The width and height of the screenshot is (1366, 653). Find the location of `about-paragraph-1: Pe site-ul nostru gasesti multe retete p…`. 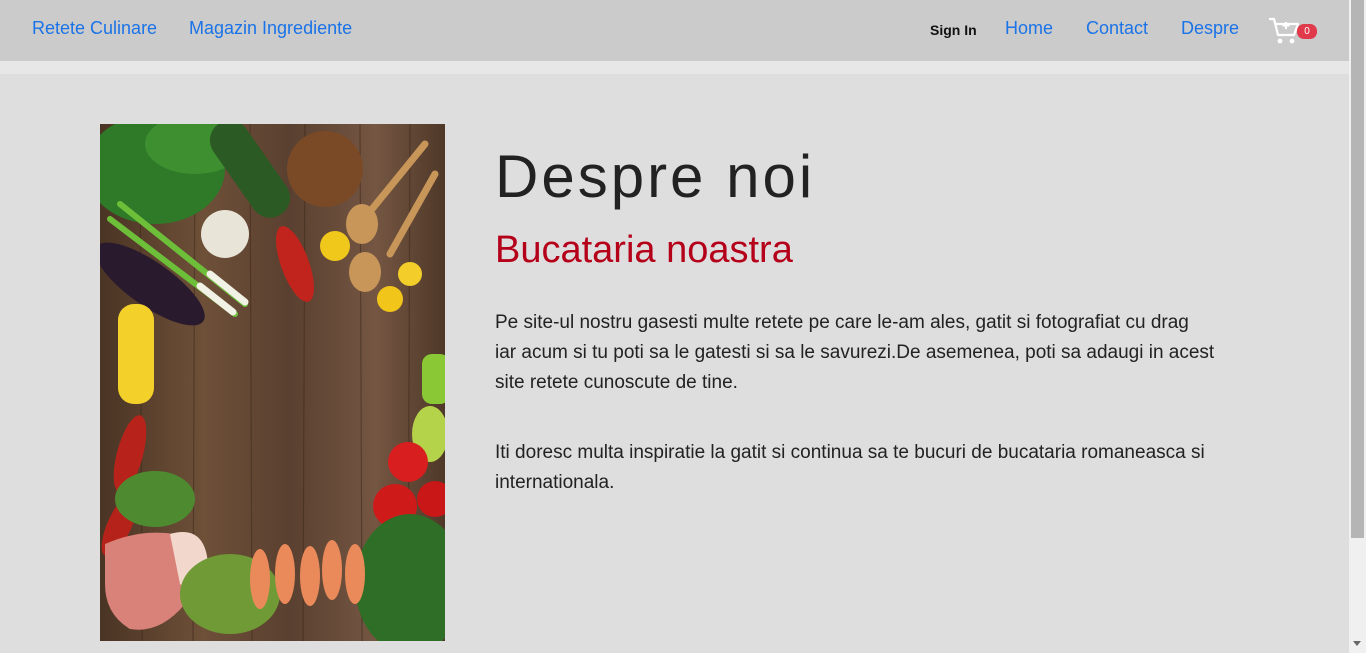

about-paragraph-1: Pe site-ul nostru gasesti multe retete p… is located at coordinates (855, 352).